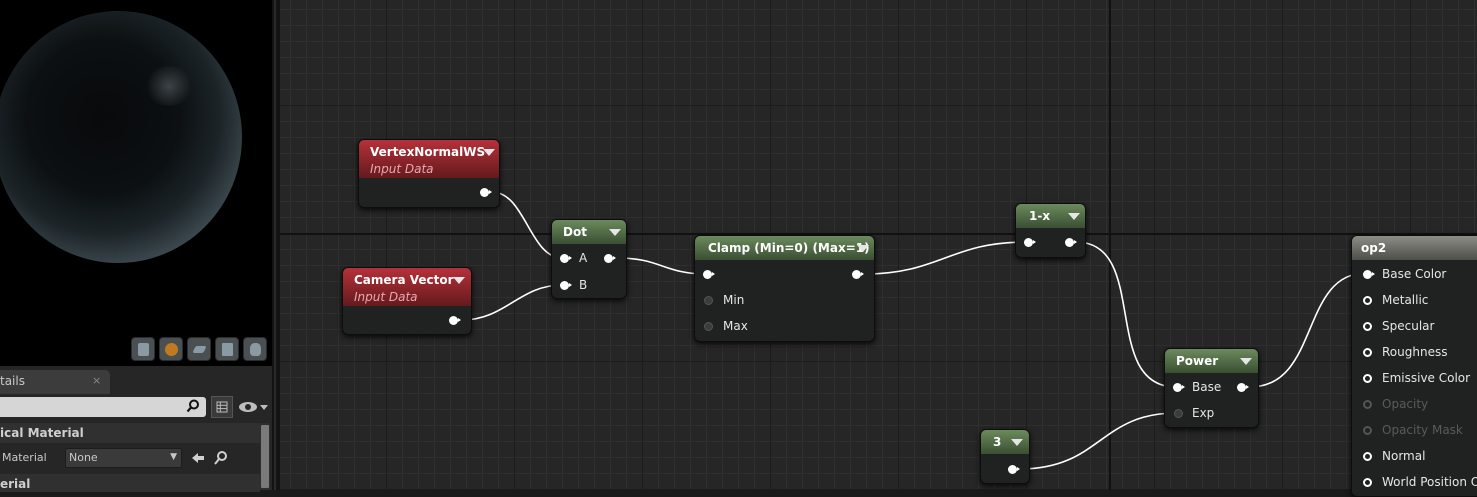 Image resolution: width=1477 pixels, height=497 pixels. Describe the element at coordinates (997, 442) in the screenshot. I see `node-title: 3` at that location.